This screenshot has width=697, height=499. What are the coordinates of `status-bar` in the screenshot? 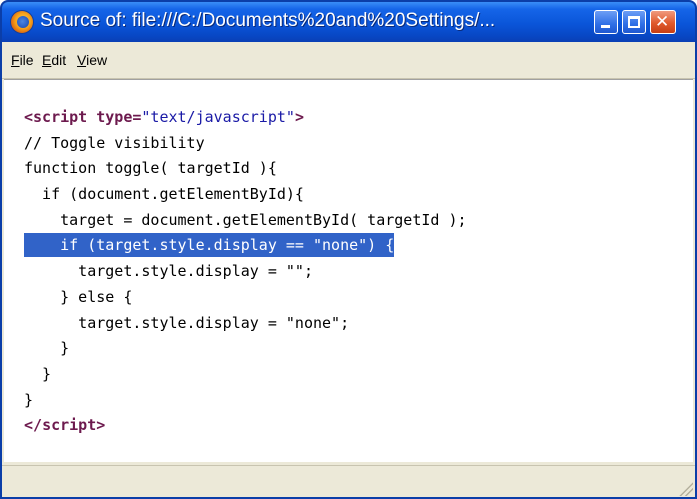 It's located at (348, 481).